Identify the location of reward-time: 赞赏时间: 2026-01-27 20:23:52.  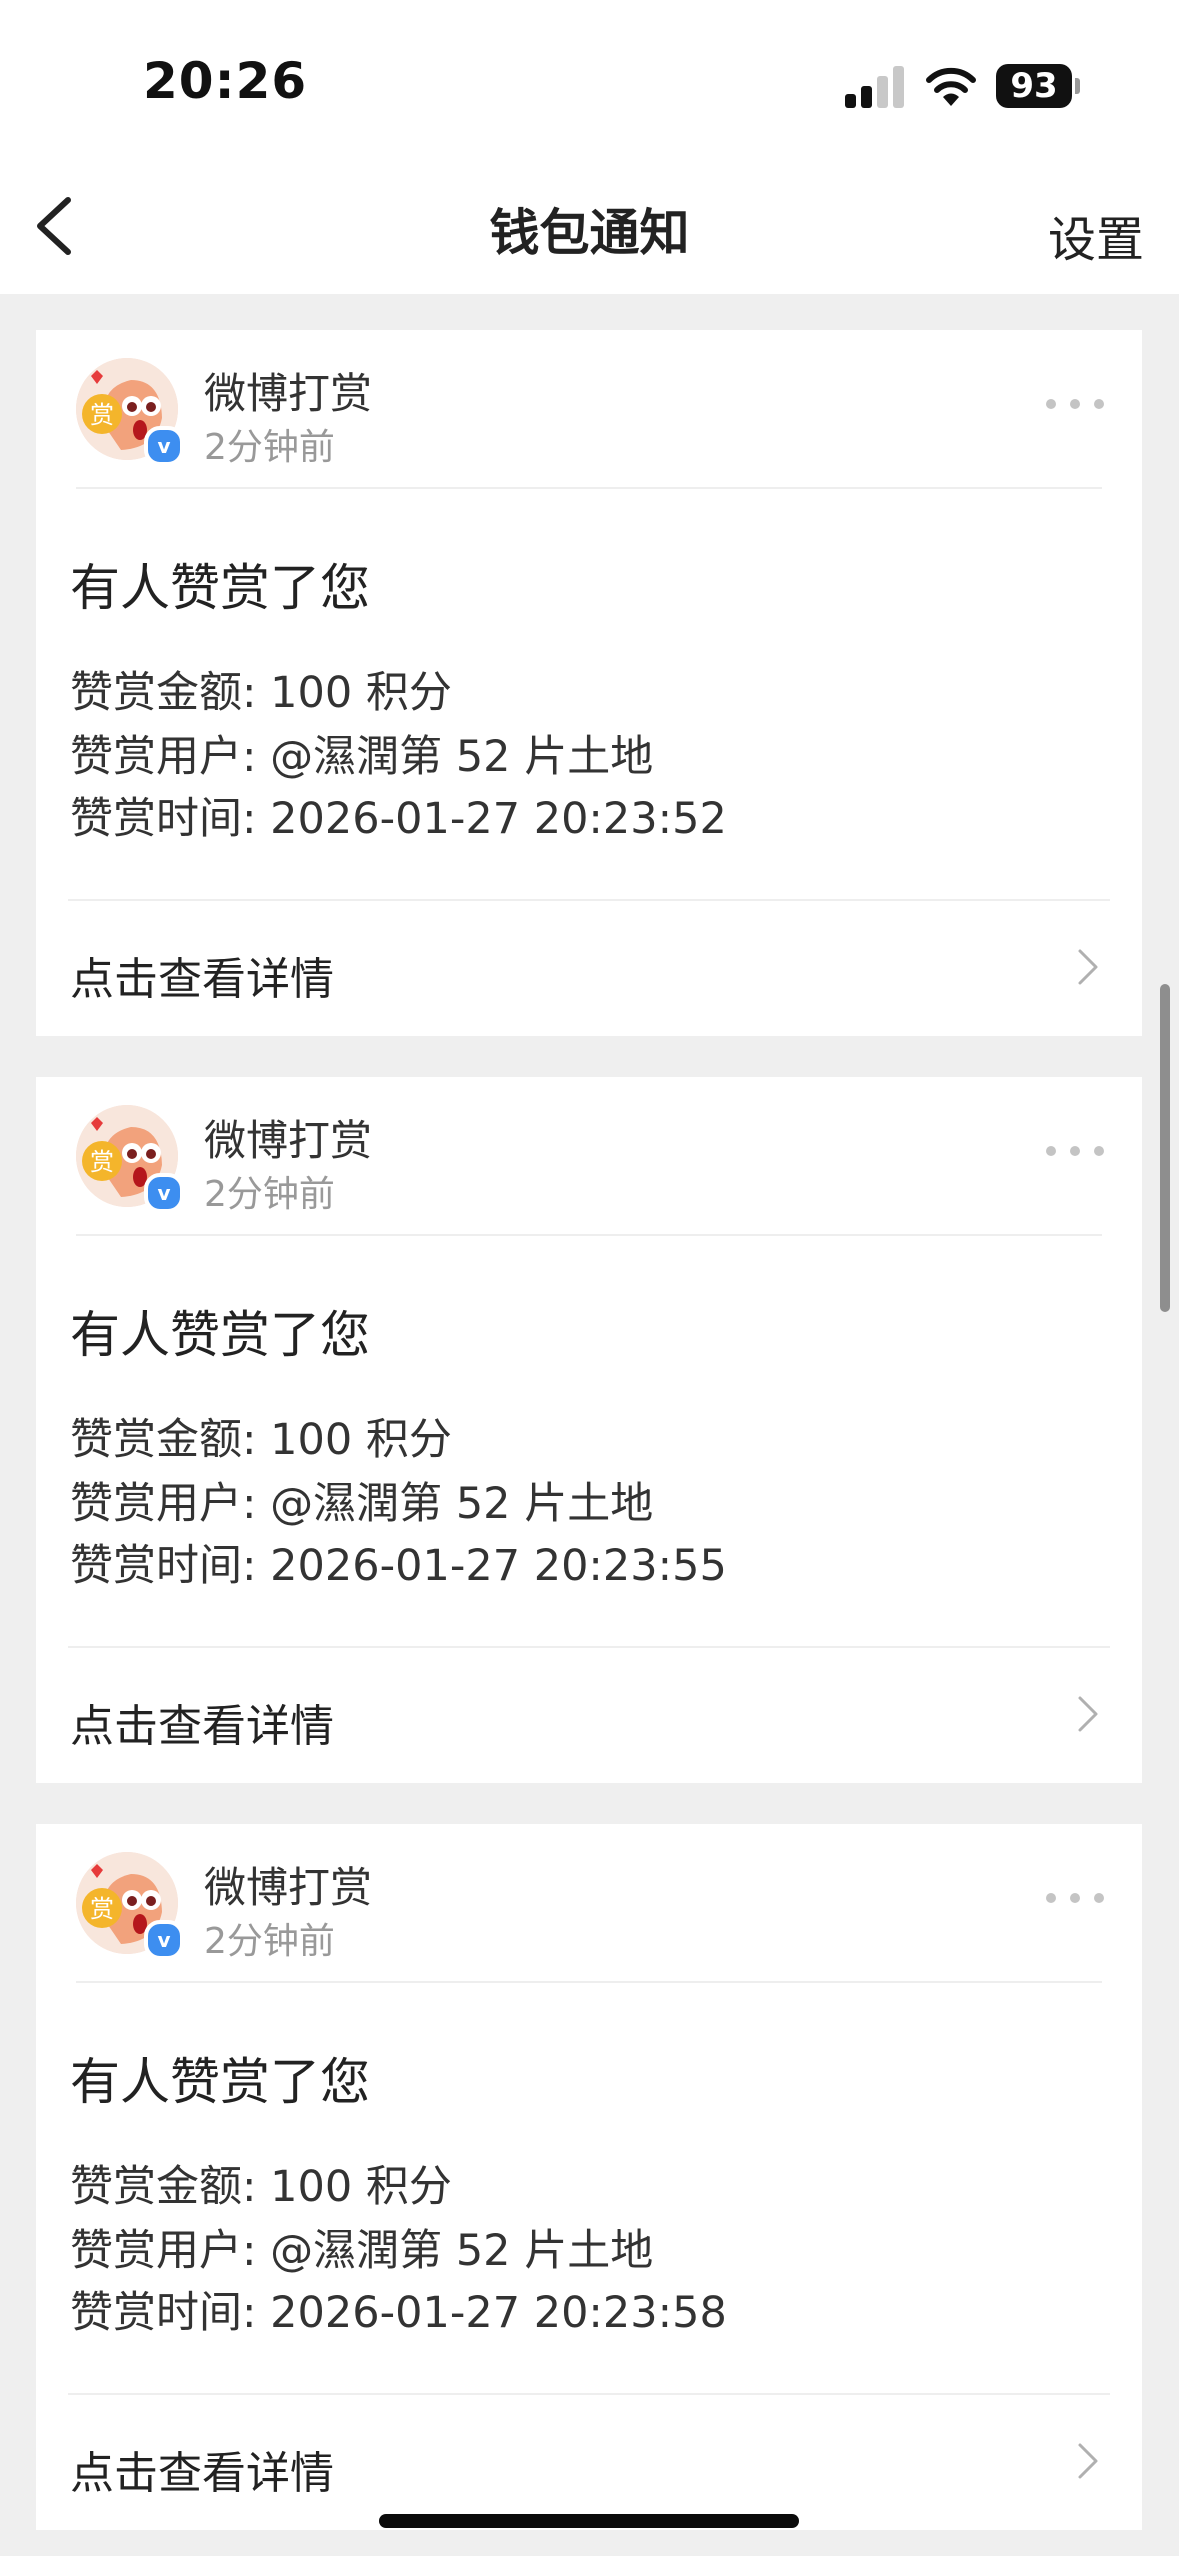
(398, 819).